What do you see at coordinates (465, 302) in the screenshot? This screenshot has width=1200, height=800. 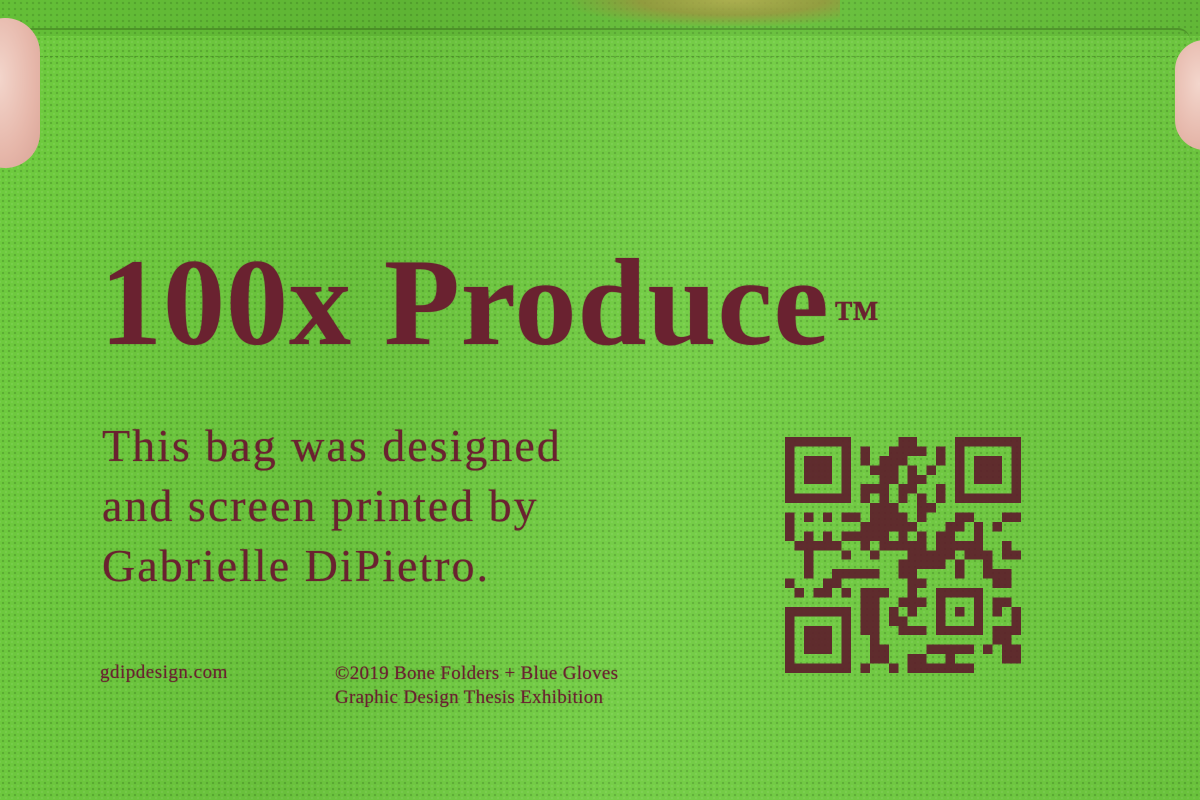 I see `headline-text: 100x Produce` at bounding box center [465, 302].